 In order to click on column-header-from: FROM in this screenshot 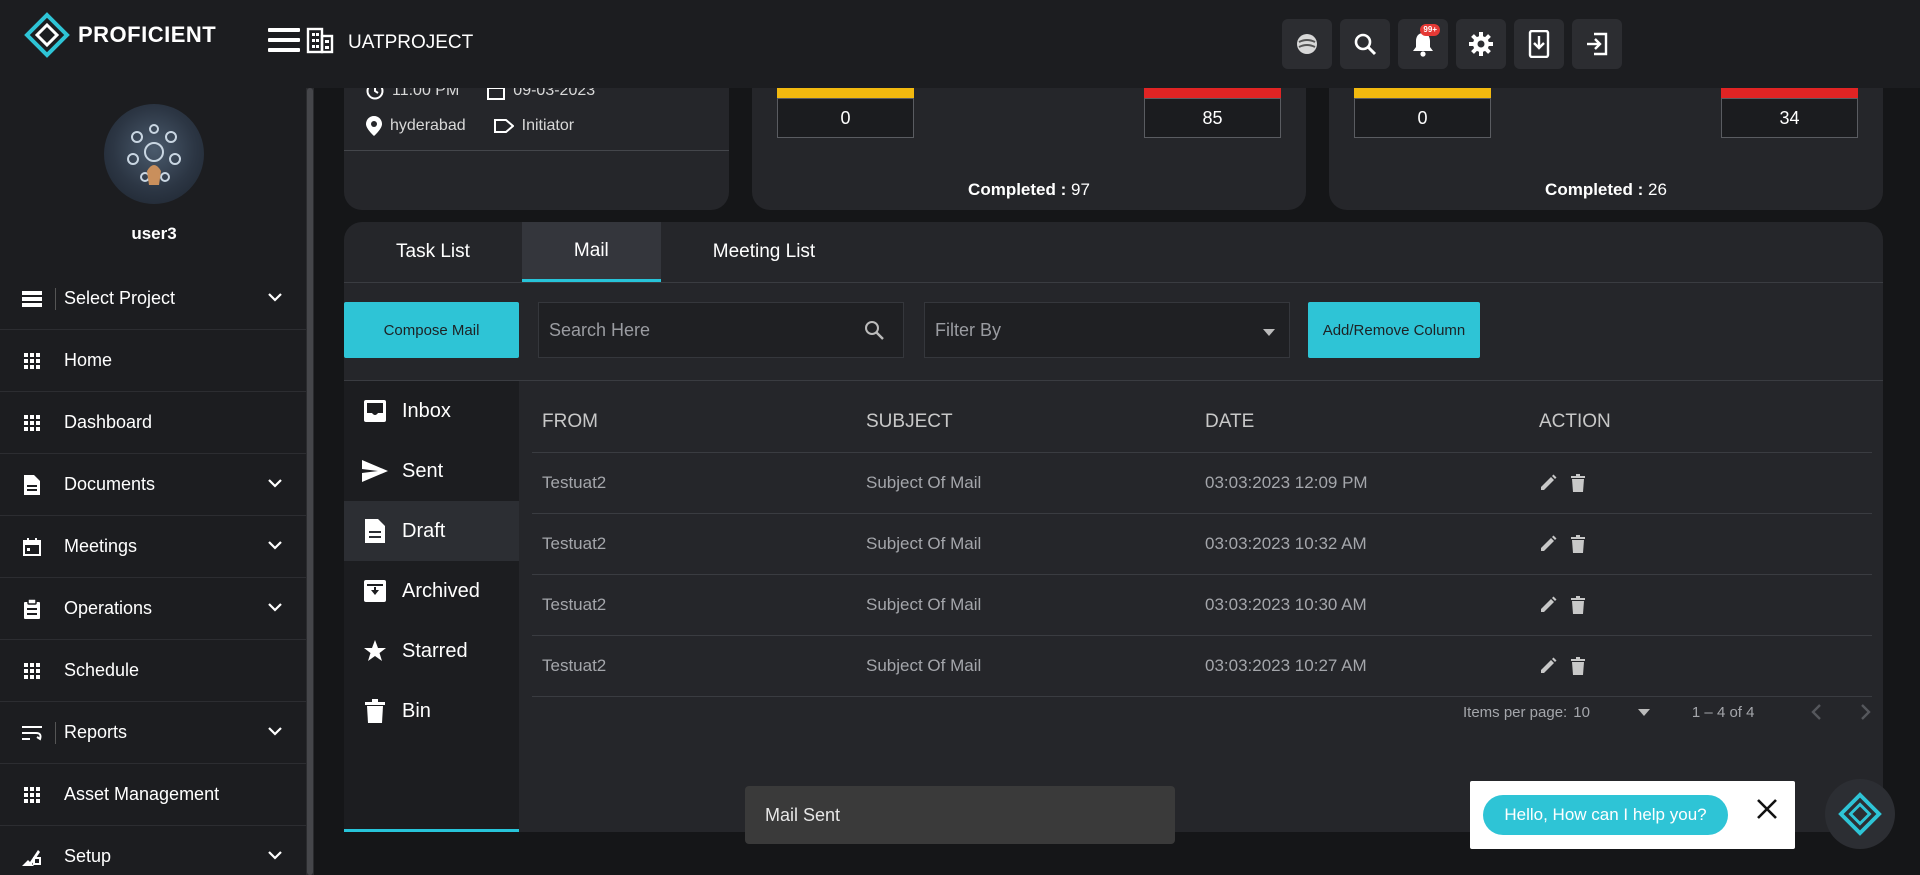, I will do `click(699, 422)`.